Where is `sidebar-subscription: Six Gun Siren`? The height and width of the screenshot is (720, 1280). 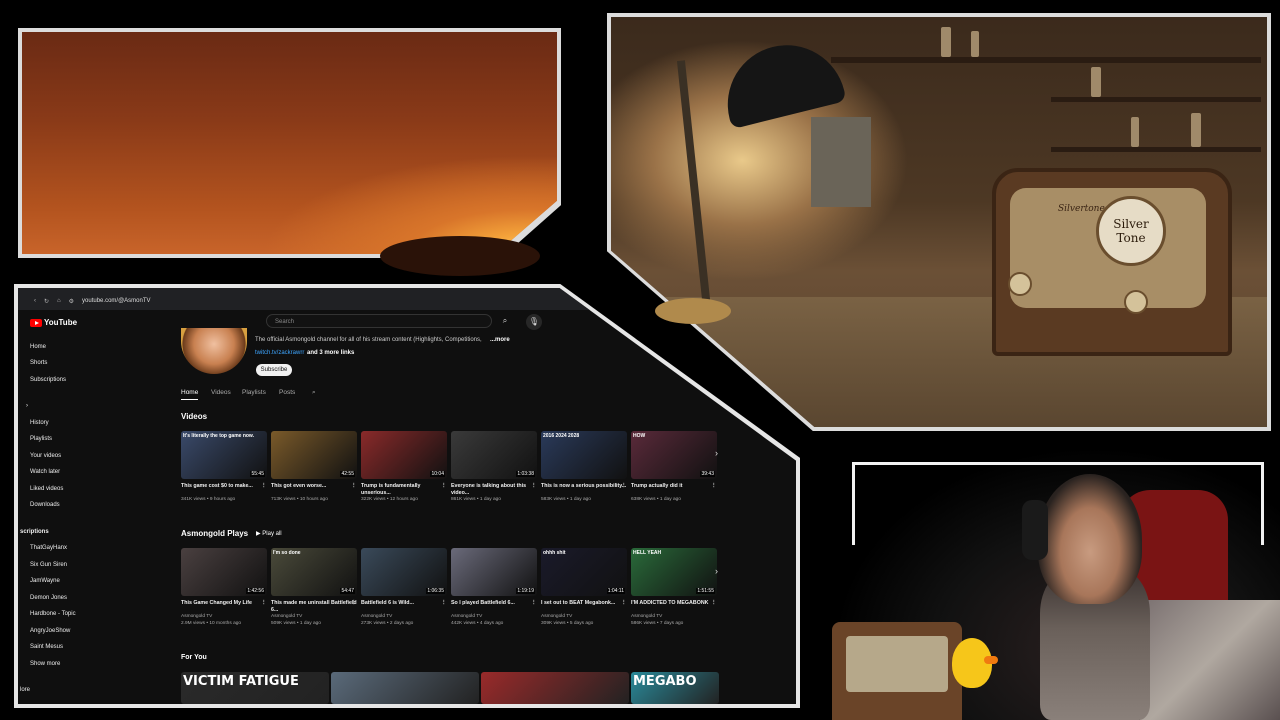
sidebar-subscription: Six Gun Siren is located at coordinates (48, 565).